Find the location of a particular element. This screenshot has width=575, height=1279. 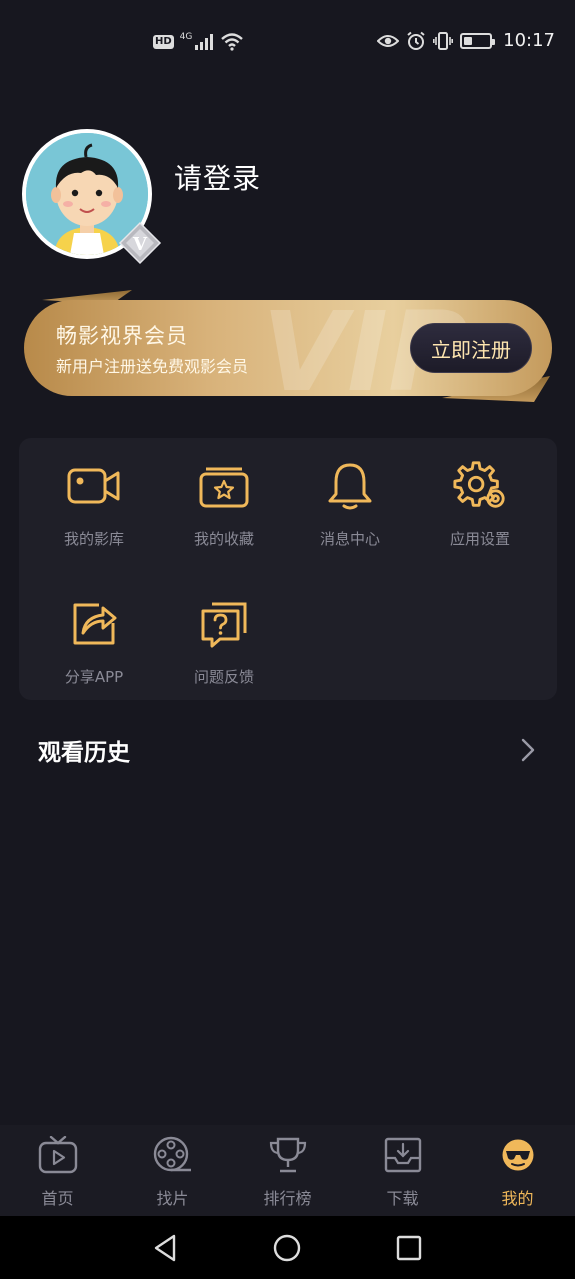

recents-square-icon is located at coordinates (409, 1248).